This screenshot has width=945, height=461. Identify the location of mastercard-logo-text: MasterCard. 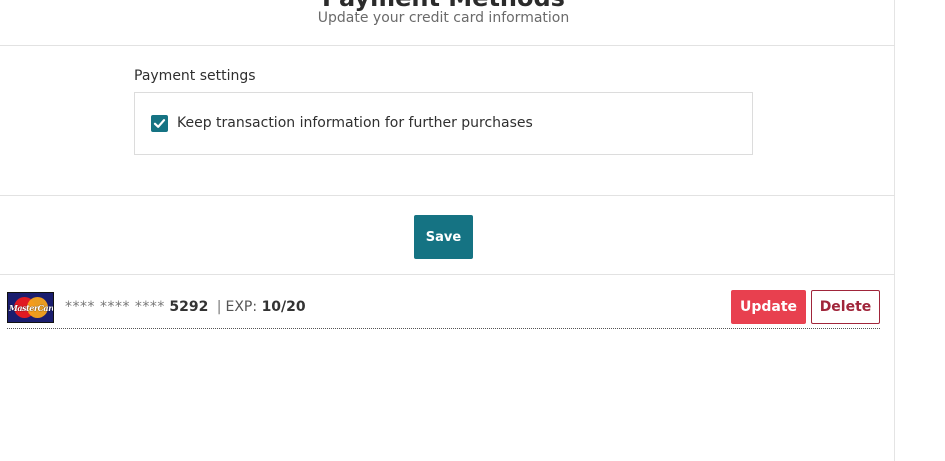
(31, 308).